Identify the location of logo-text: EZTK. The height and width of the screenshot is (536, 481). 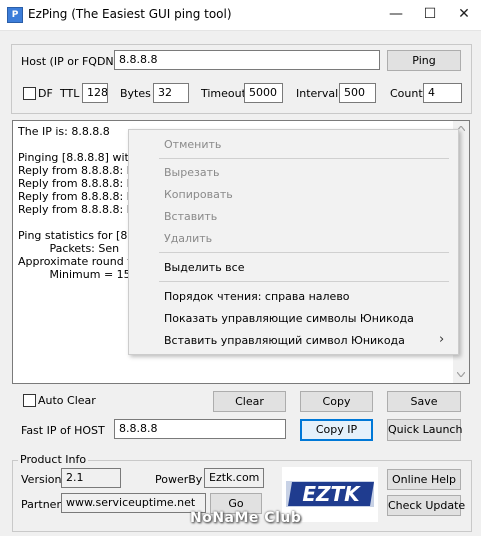
(331, 494).